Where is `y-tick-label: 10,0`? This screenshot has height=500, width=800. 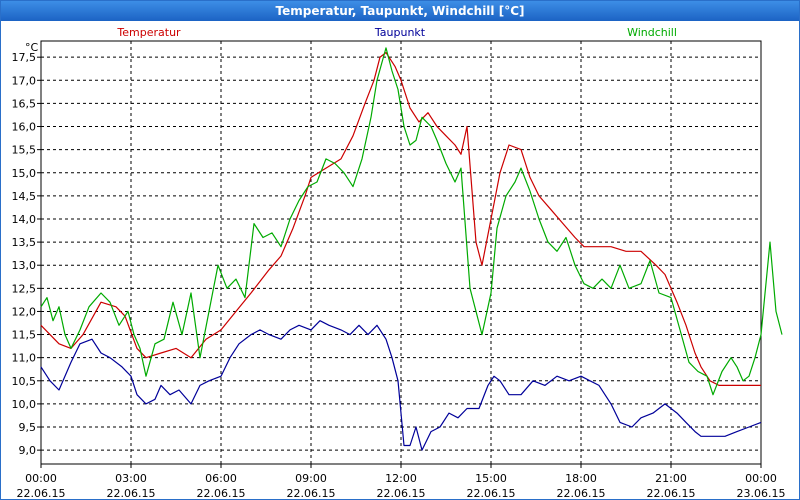
y-tick-label: 10,0 is located at coordinates (24, 404).